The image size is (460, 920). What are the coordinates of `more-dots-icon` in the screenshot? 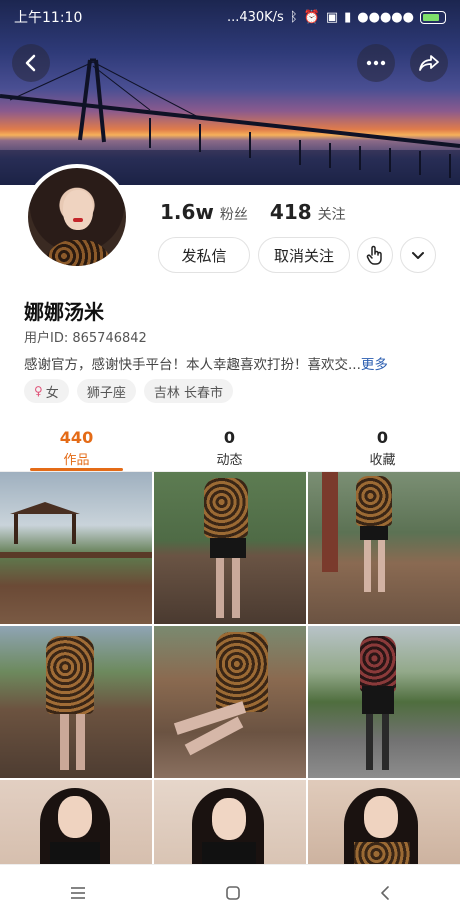 It's located at (376, 63).